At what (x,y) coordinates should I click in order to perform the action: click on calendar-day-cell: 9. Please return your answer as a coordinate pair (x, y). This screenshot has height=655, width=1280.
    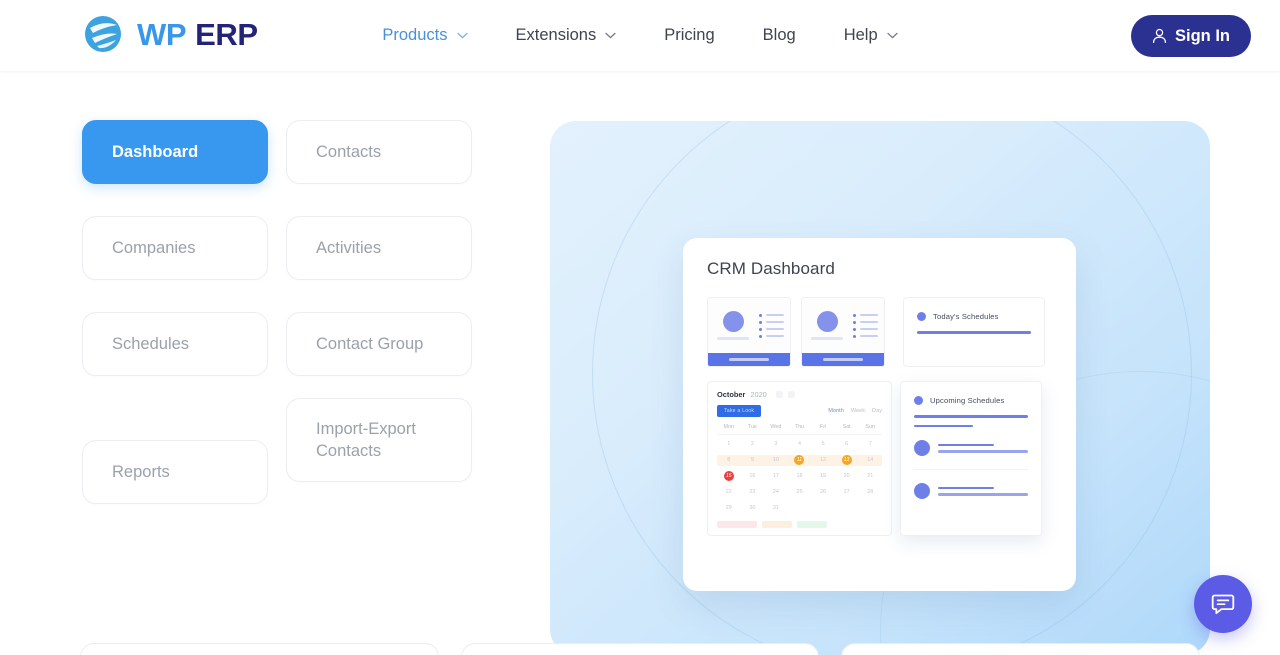
    Looking at the image, I should click on (753, 460).